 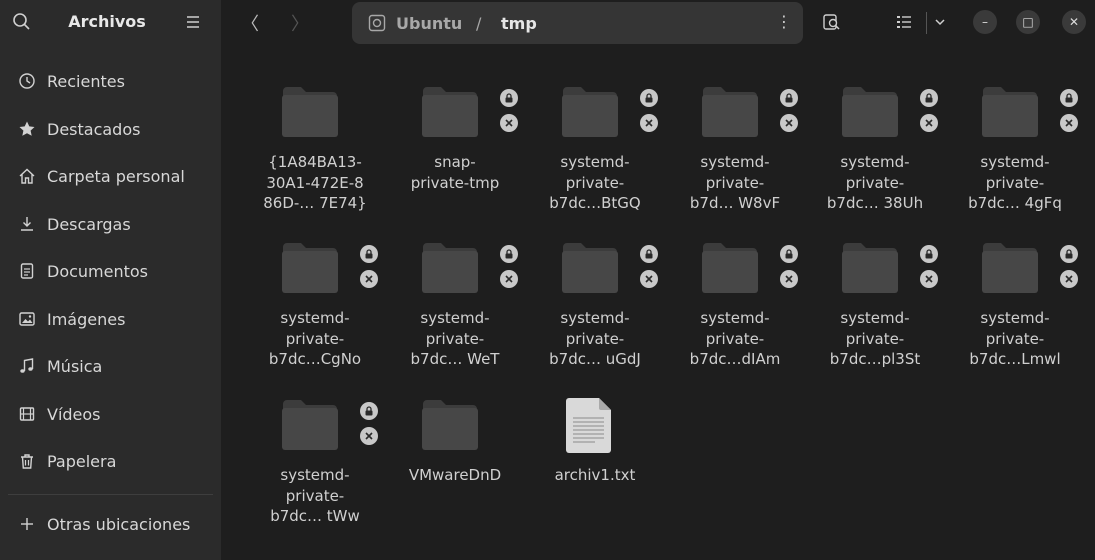 I want to click on file-item: VMwareDnD, so click(x=455, y=473).